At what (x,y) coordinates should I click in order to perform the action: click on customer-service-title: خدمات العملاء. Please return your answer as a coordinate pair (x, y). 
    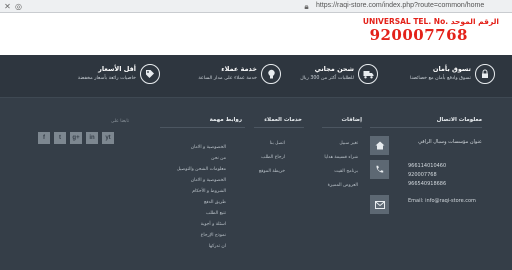
    Looking at the image, I should click on (283, 120).